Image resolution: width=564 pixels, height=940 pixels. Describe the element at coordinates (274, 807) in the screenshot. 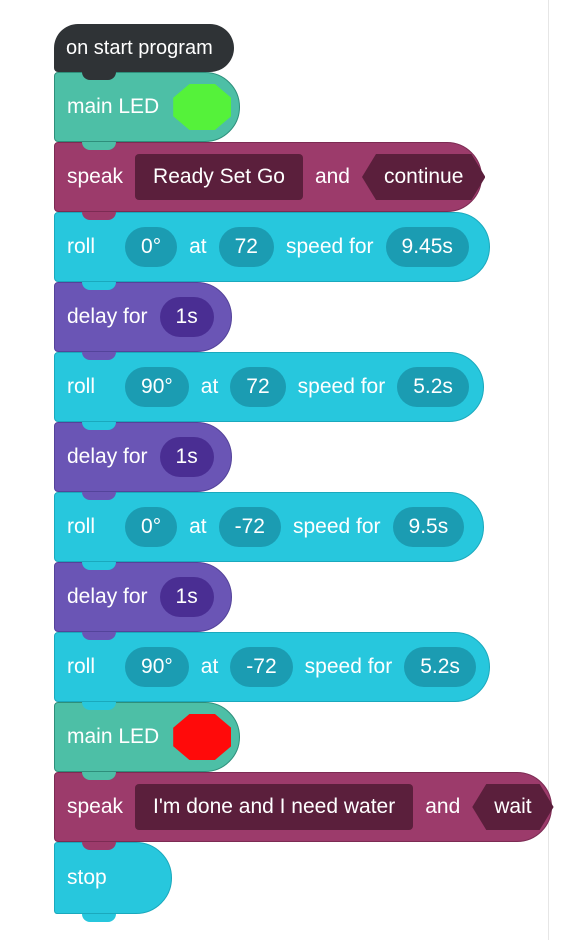

I see `speak-text-field: I'm done and I need water` at that location.